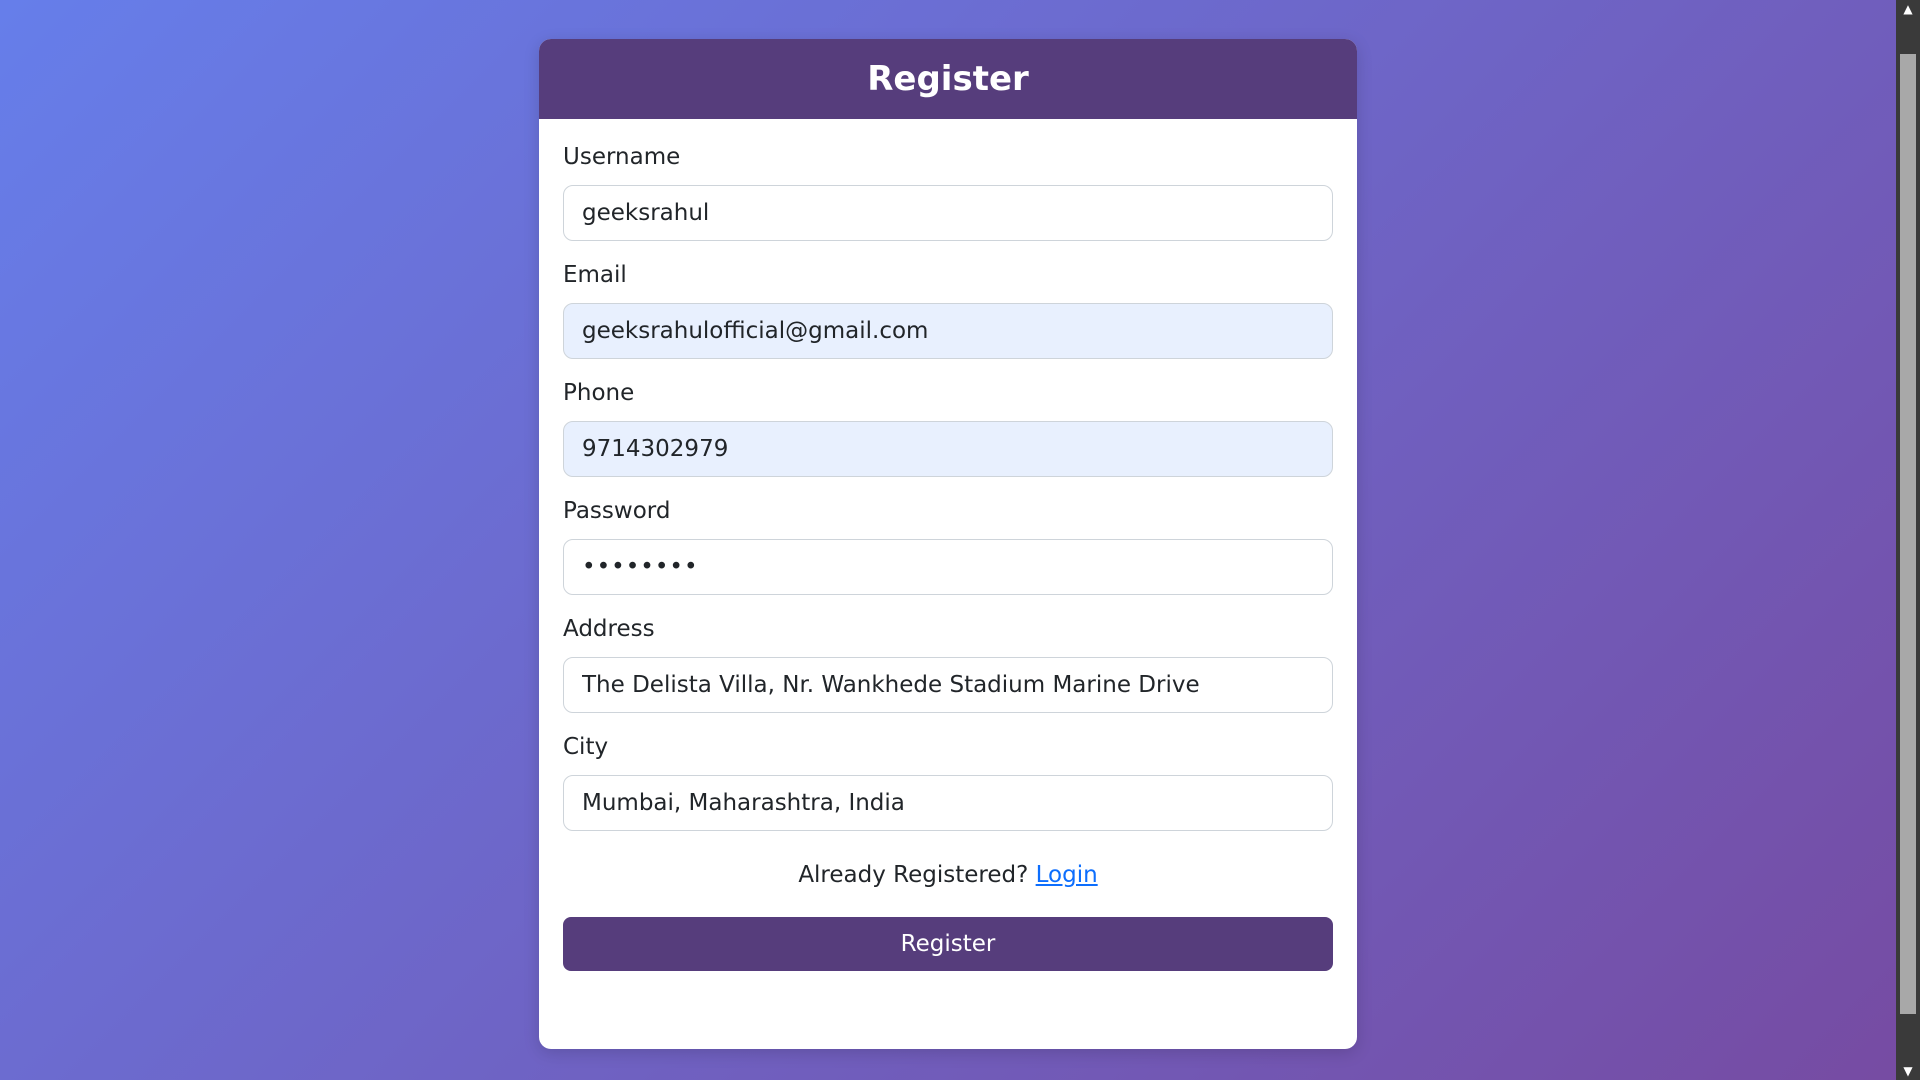 This screenshot has width=1920, height=1080. I want to click on login-prompt-text: Already Registered?, so click(913, 875).